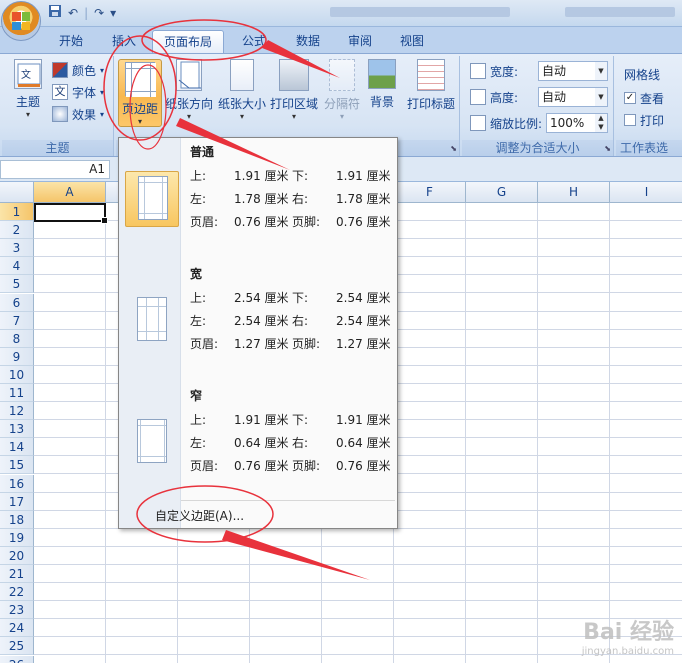 This screenshot has height=663, width=682. Describe the element at coordinates (17, 338) in the screenshot. I see `row-header: 8` at that location.